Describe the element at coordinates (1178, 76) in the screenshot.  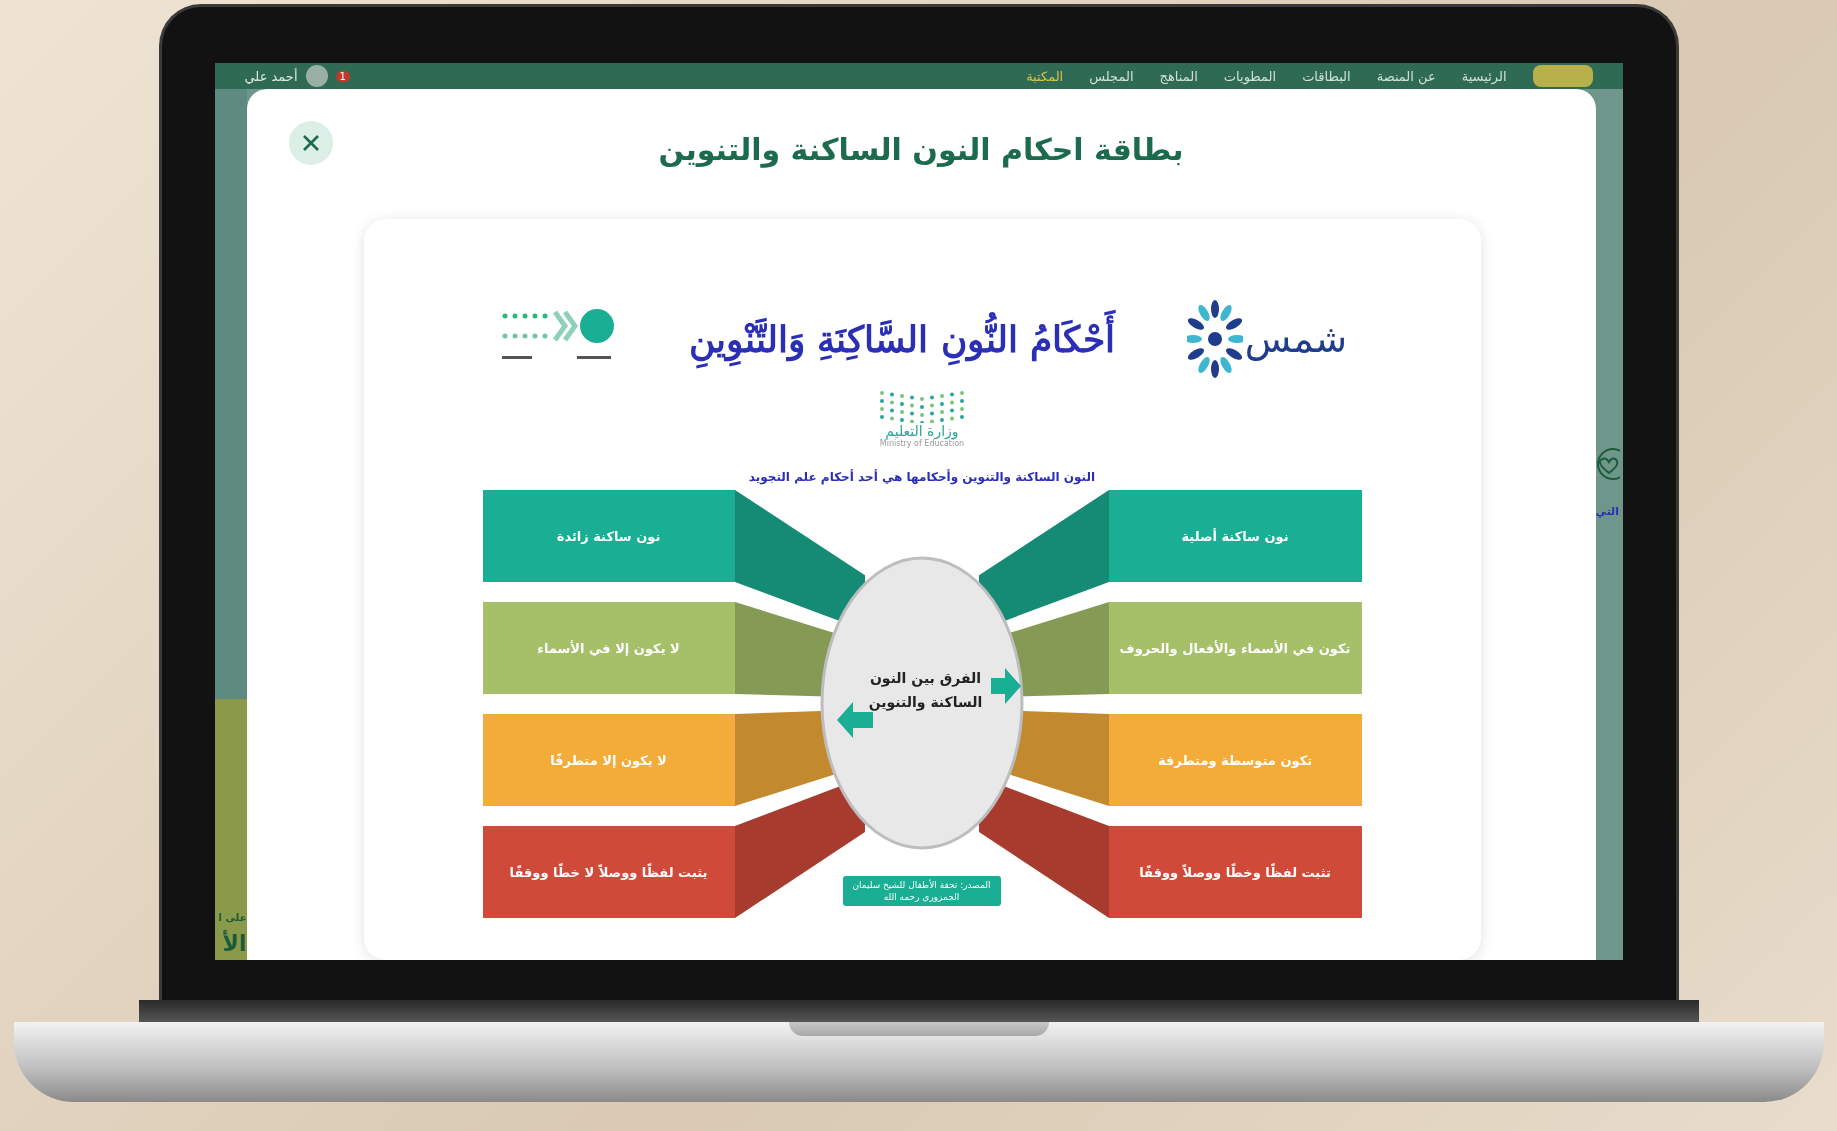
I see `nav-link: المناهج` at that location.